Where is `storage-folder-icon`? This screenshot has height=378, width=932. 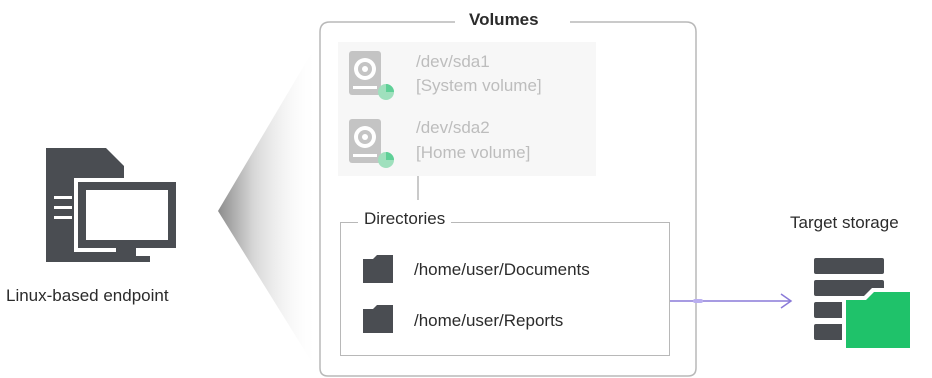 storage-folder-icon is located at coordinates (864, 308).